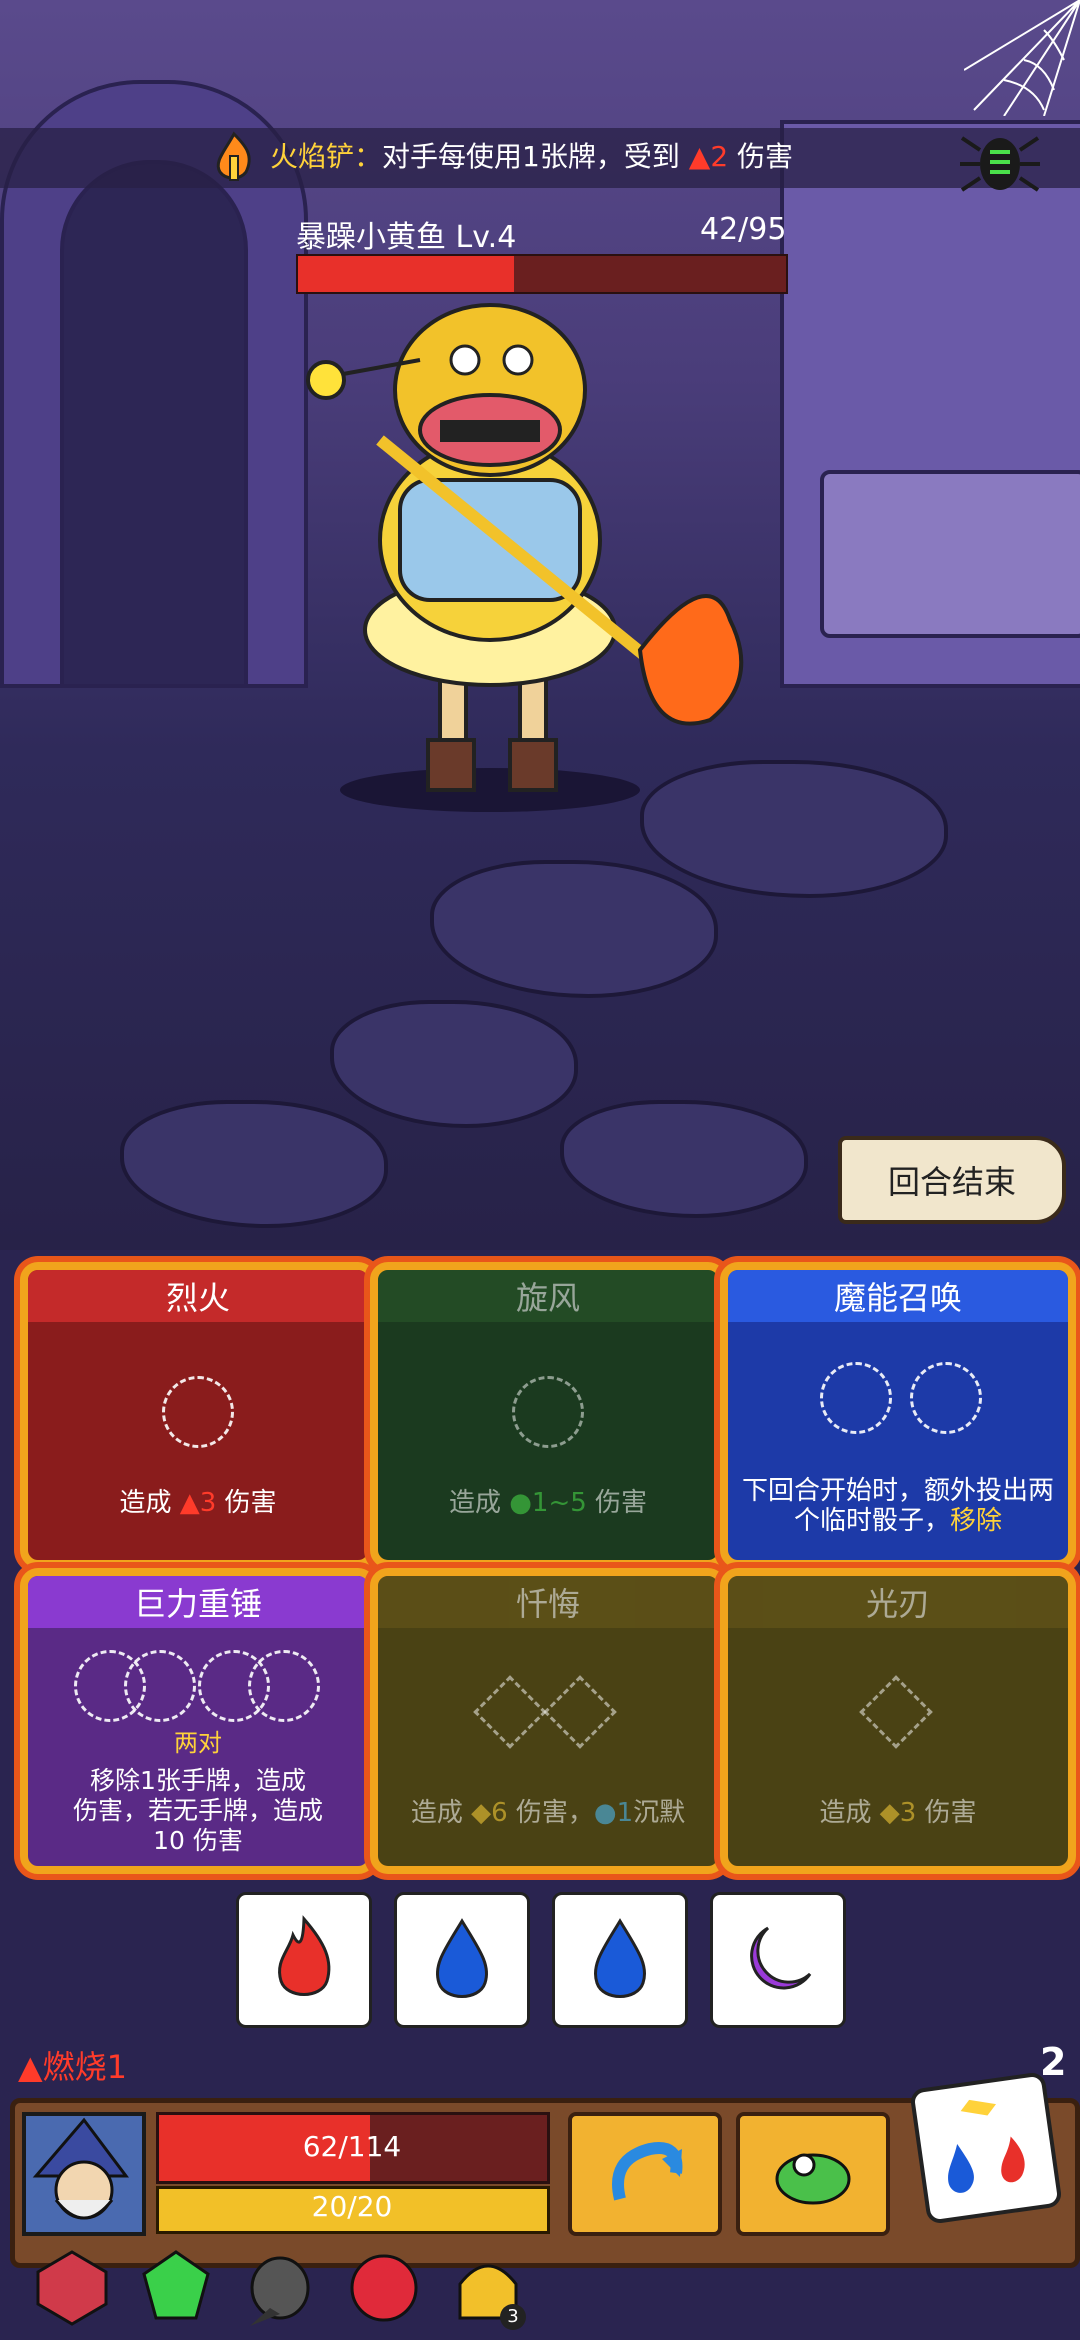 The height and width of the screenshot is (2340, 1080). Describe the element at coordinates (198, 1412) in the screenshot. I see `fire-slot-icon` at that location.